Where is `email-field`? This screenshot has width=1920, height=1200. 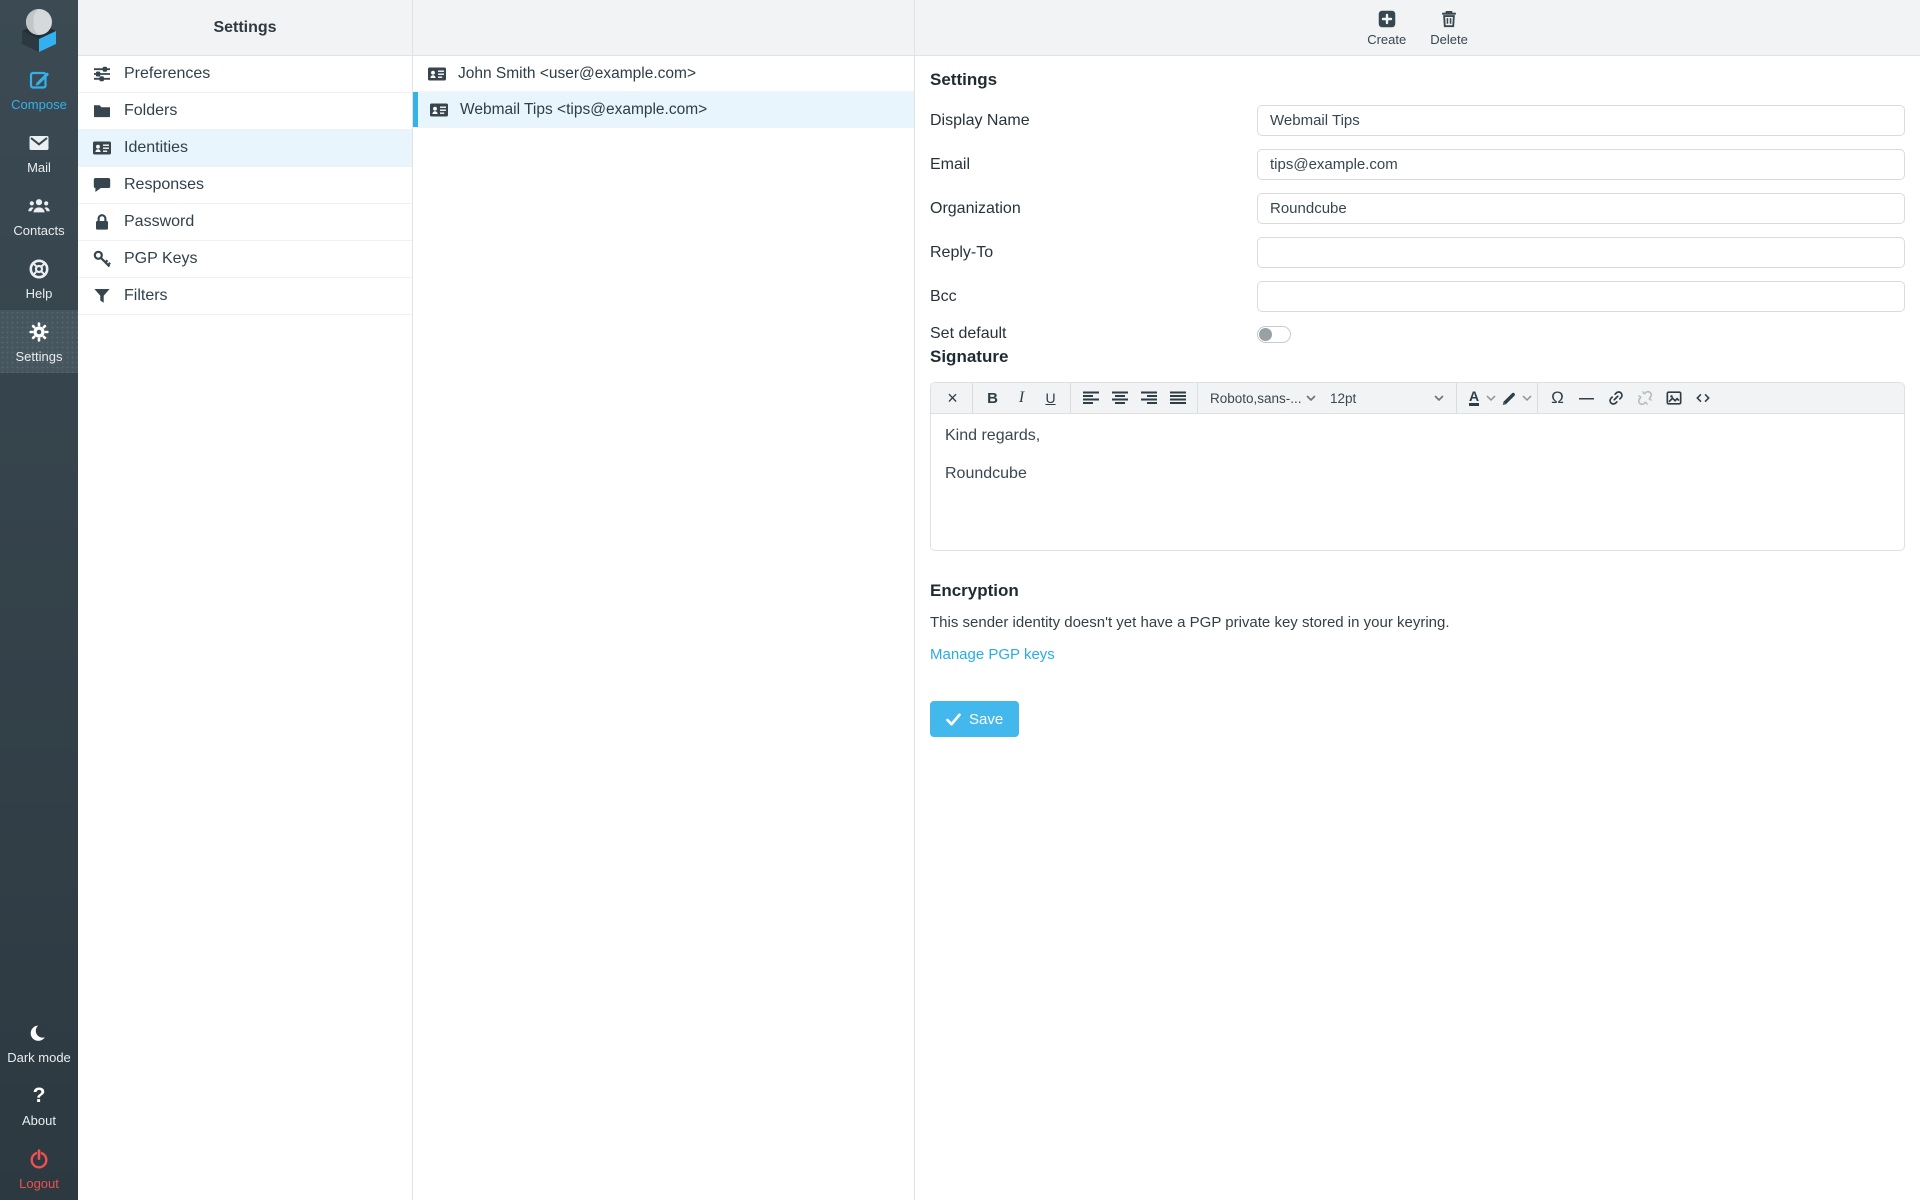
email-field is located at coordinates (1581, 164).